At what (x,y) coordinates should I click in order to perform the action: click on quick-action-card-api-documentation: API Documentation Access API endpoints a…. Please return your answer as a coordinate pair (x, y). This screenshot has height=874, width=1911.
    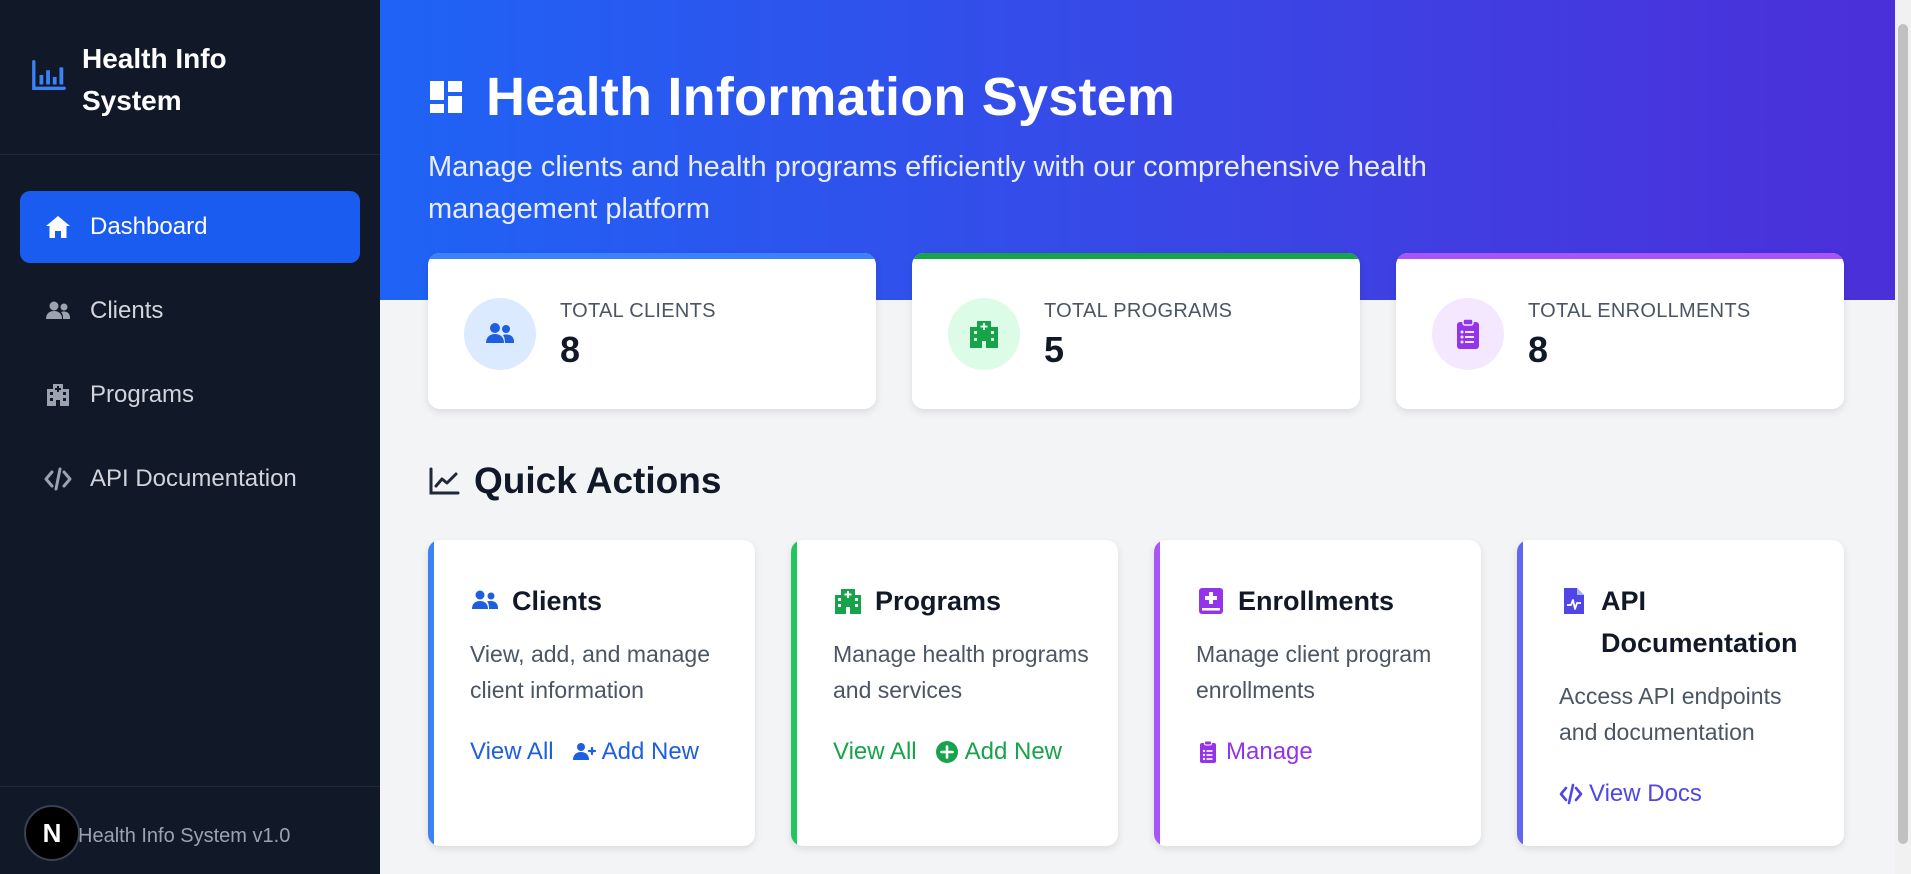
    Looking at the image, I should click on (1680, 693).